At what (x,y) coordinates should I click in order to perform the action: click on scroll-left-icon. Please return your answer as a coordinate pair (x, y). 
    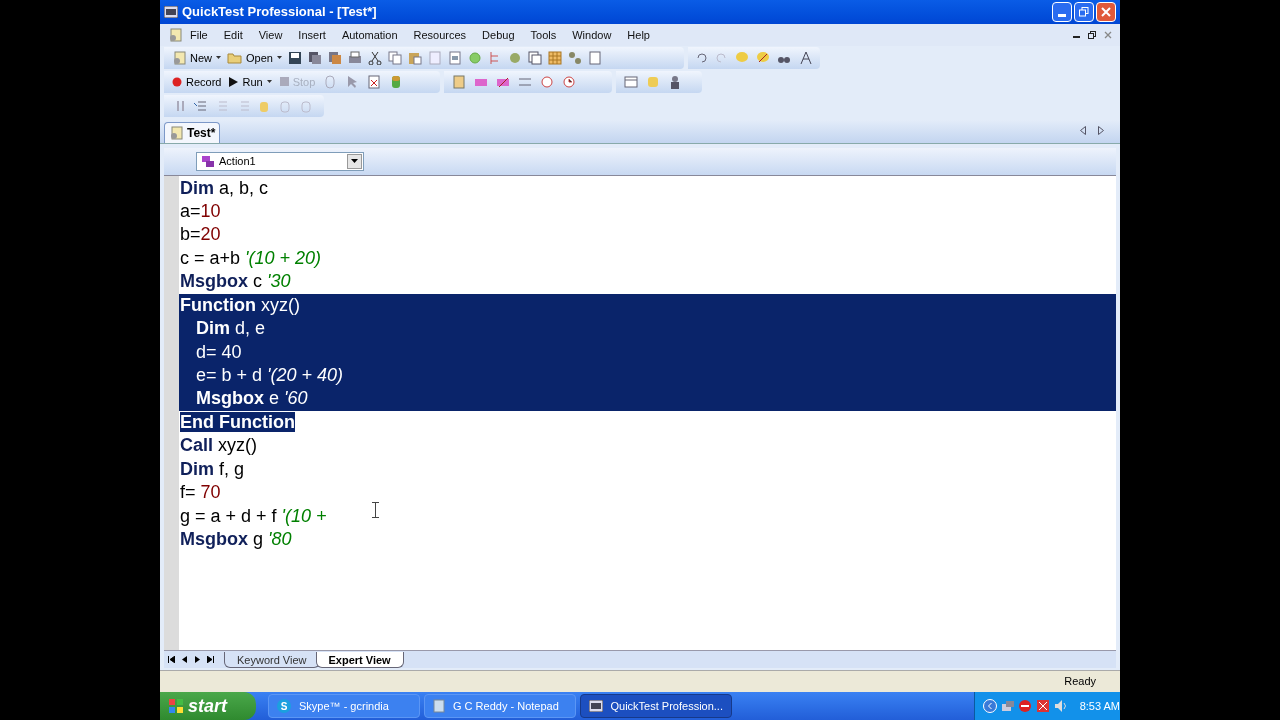
    Looking at the image, I should click on (1083, 130).